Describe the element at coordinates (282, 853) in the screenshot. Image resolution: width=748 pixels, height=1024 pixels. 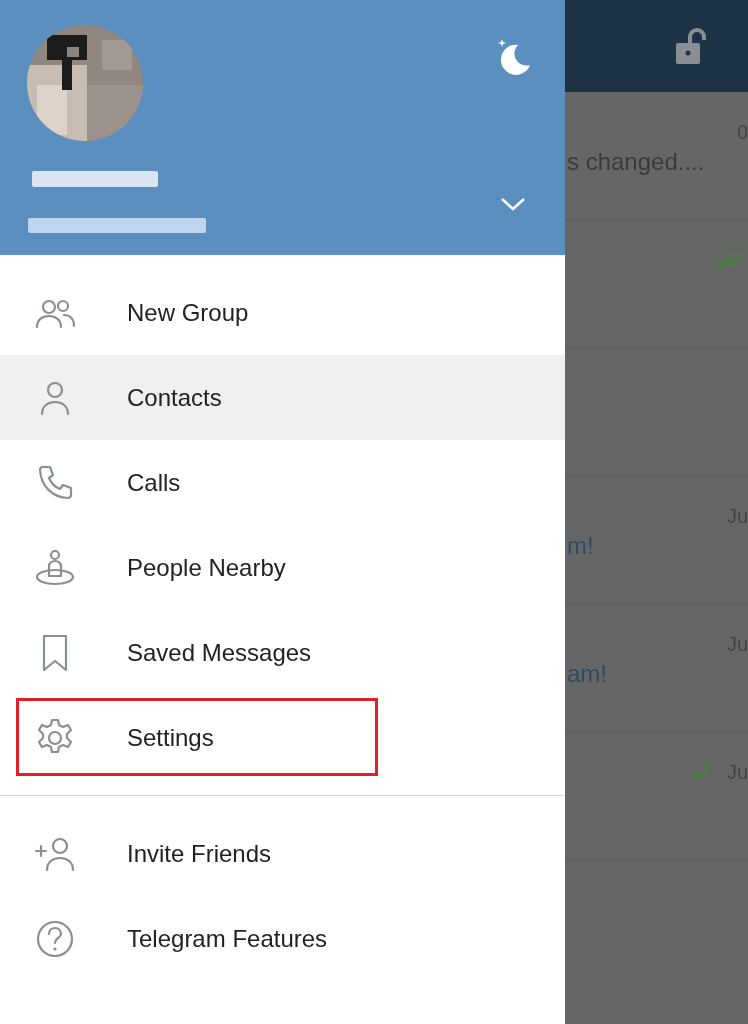
I see `menu-item: Invite Friends` at that location.